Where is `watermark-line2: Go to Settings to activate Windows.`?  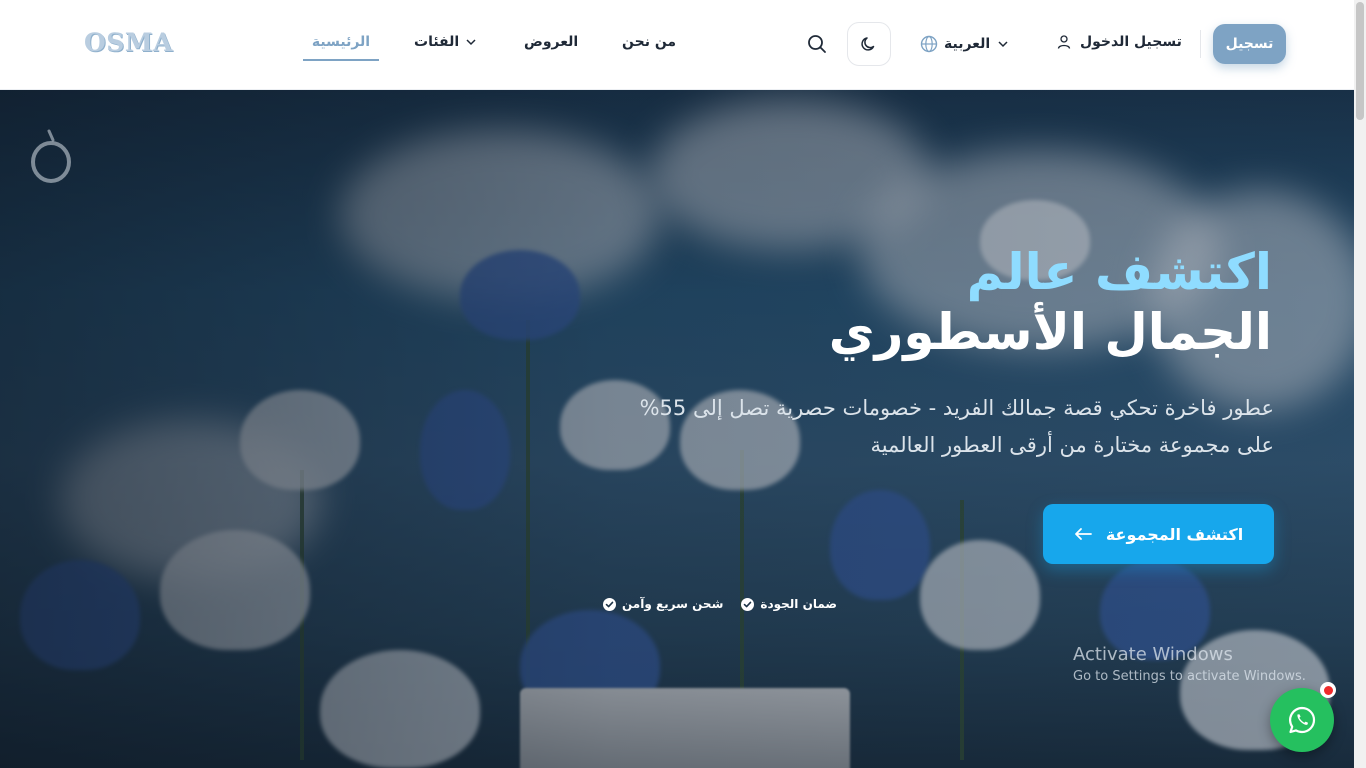 watermark-line2: Go to Settings to activate Windows. is located at coordinates (1189, 676).